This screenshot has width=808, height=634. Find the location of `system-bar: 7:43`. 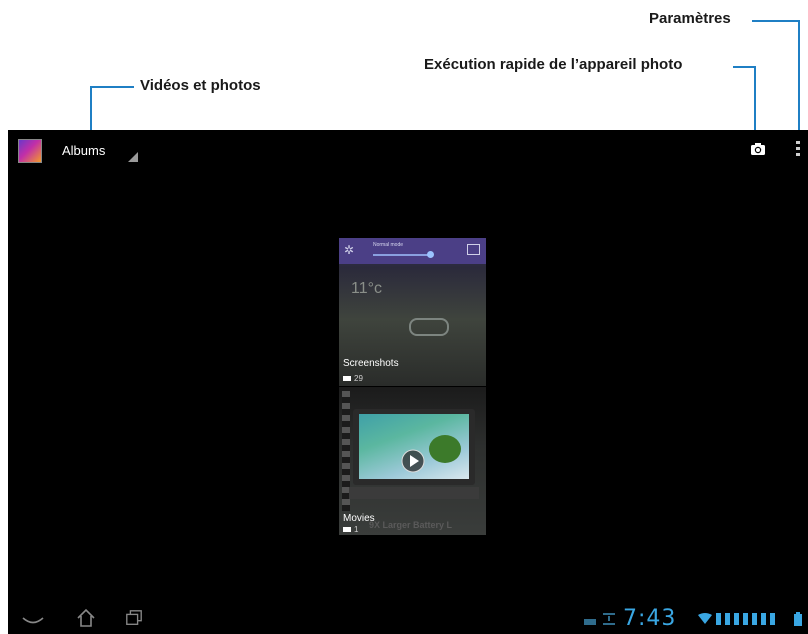

system-bar: 7:43 is located at coordinates (408, 619).